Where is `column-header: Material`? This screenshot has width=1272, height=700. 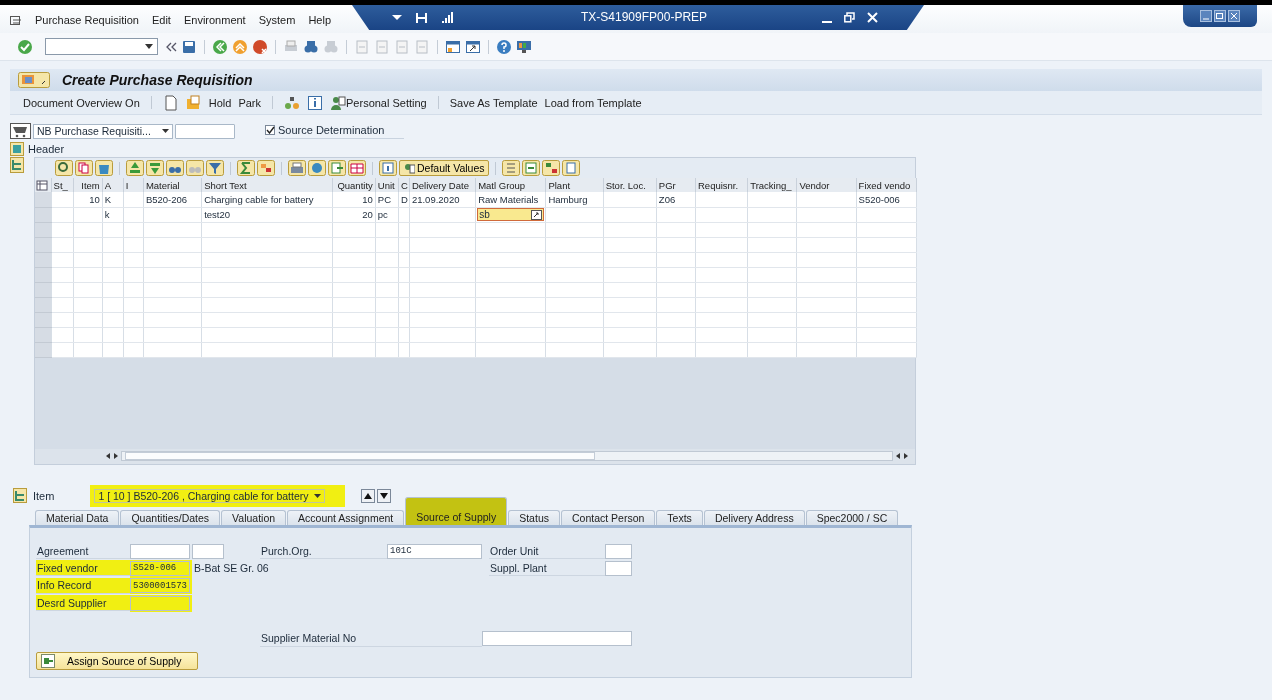 column-header: Material is located at coordinates (172, 185).